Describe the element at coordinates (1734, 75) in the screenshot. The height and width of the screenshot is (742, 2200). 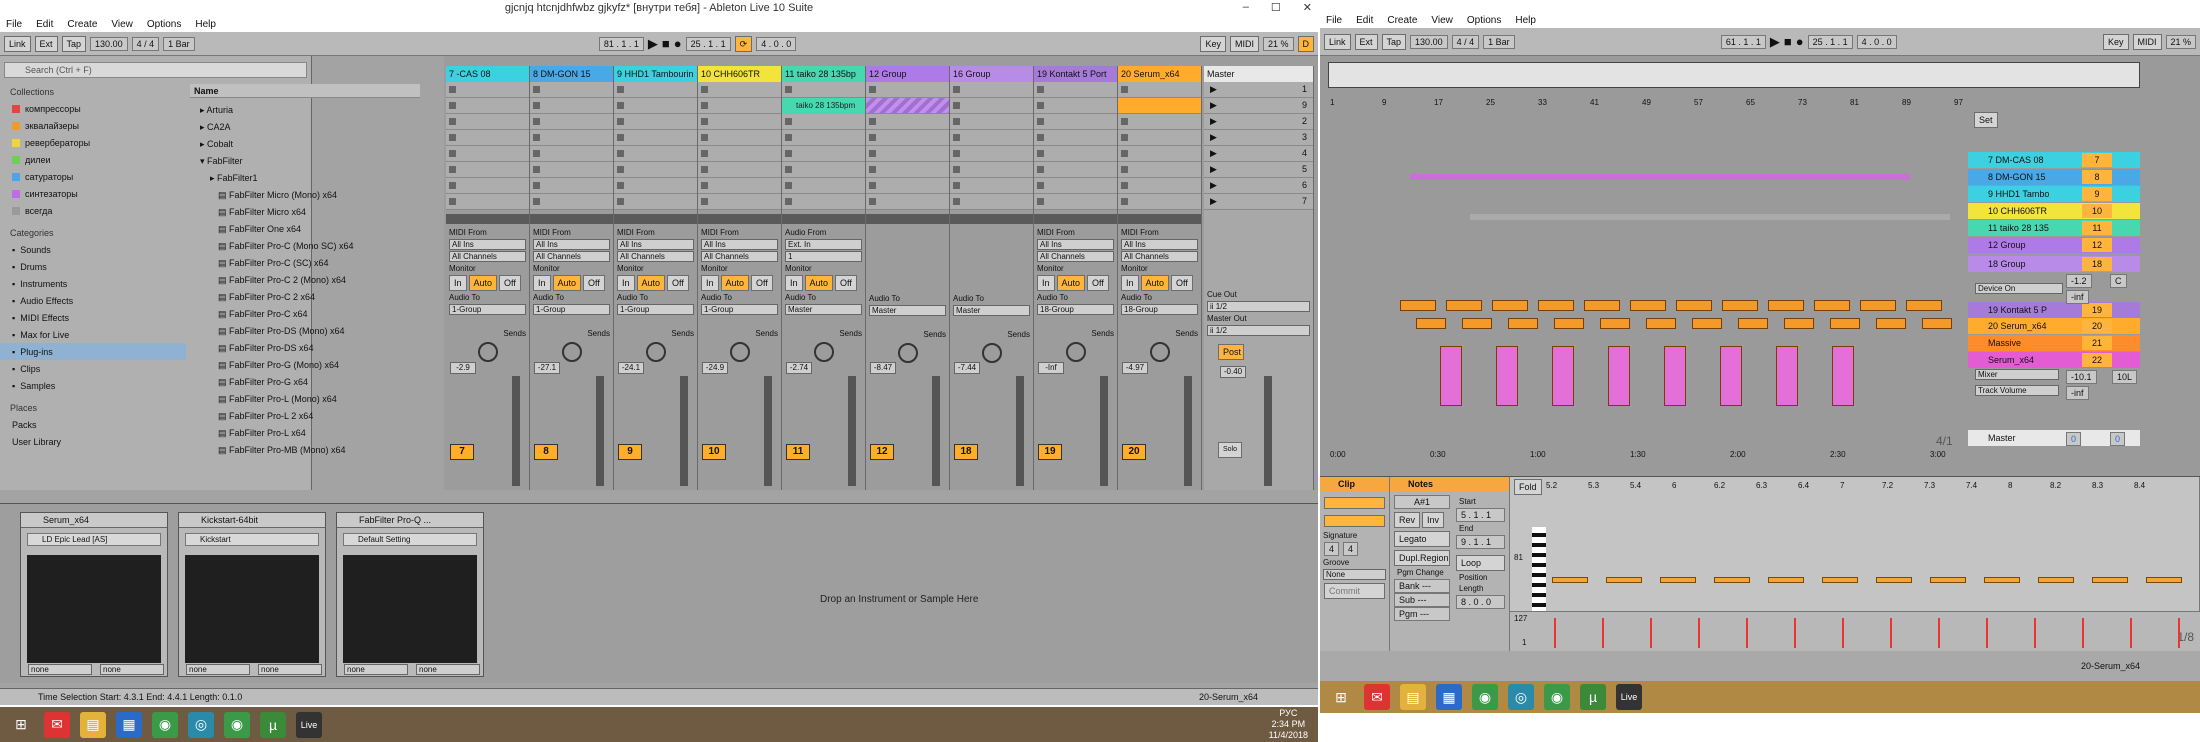
I see `arrangement-overview` at that location.